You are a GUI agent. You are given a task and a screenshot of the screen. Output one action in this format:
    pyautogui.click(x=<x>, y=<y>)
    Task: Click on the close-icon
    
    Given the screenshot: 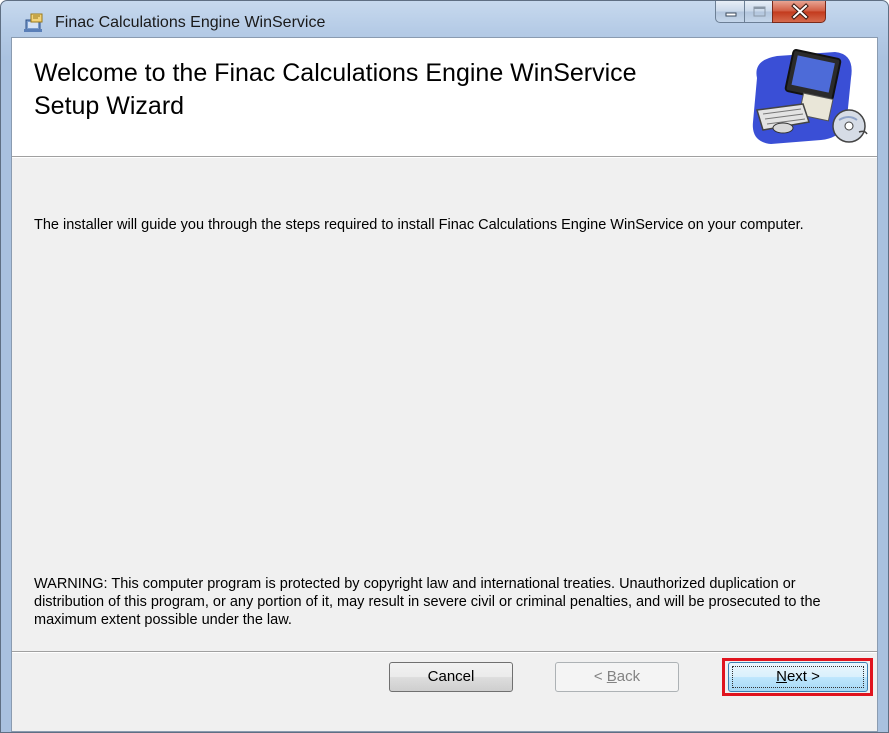 What is the action you would take?
    pyautogui.click(x=800, y=11)
    